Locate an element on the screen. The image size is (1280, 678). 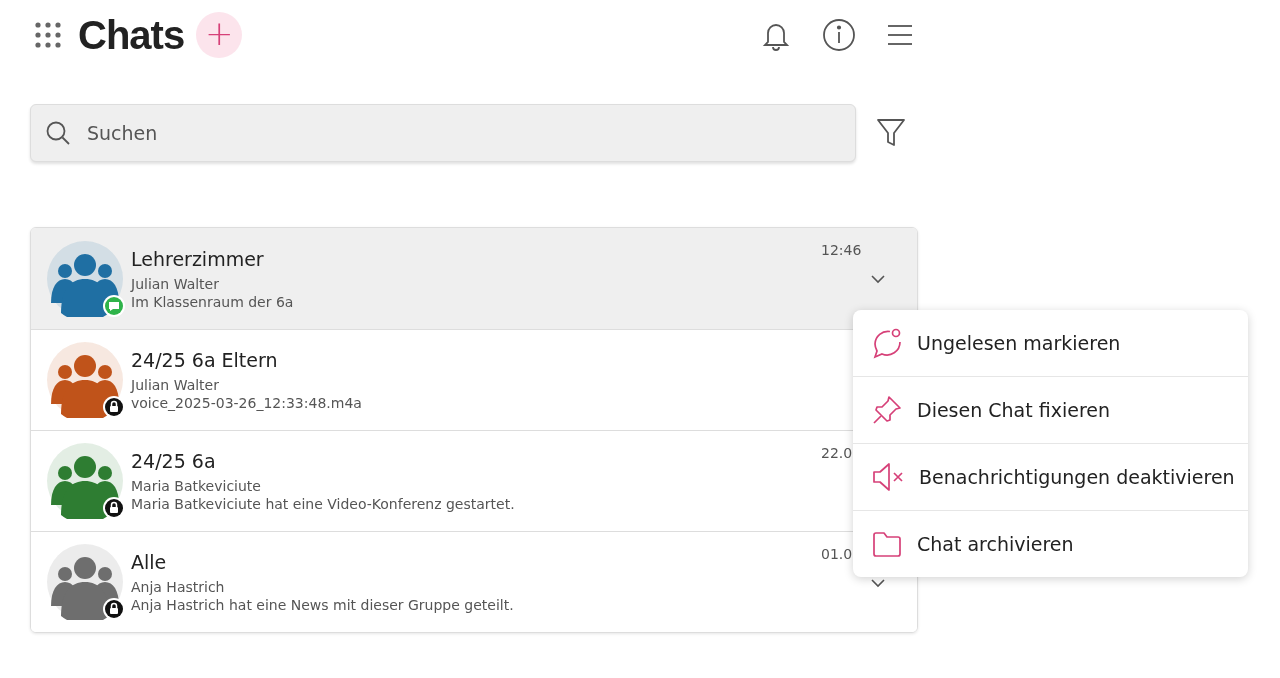
sender-name: Anja Hastrich is located at coordinates (178, 587).